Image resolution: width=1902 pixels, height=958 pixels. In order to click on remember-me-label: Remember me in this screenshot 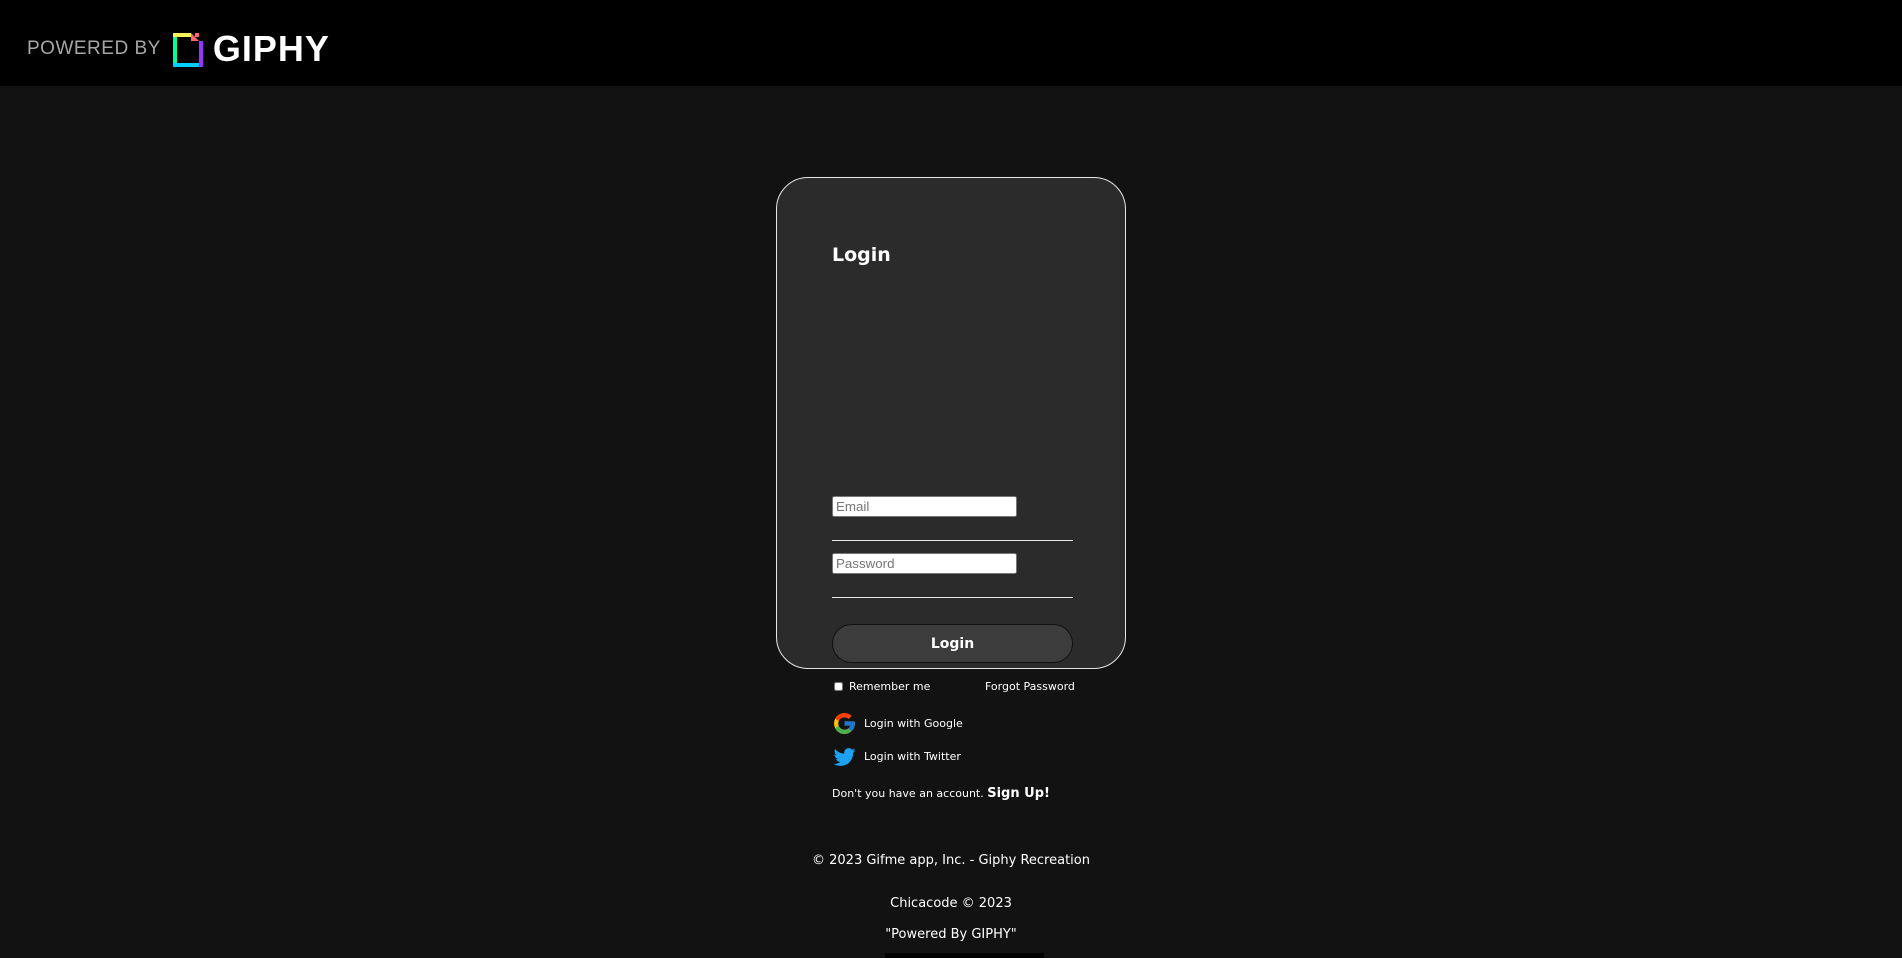, I will do `click(890, 686)`.